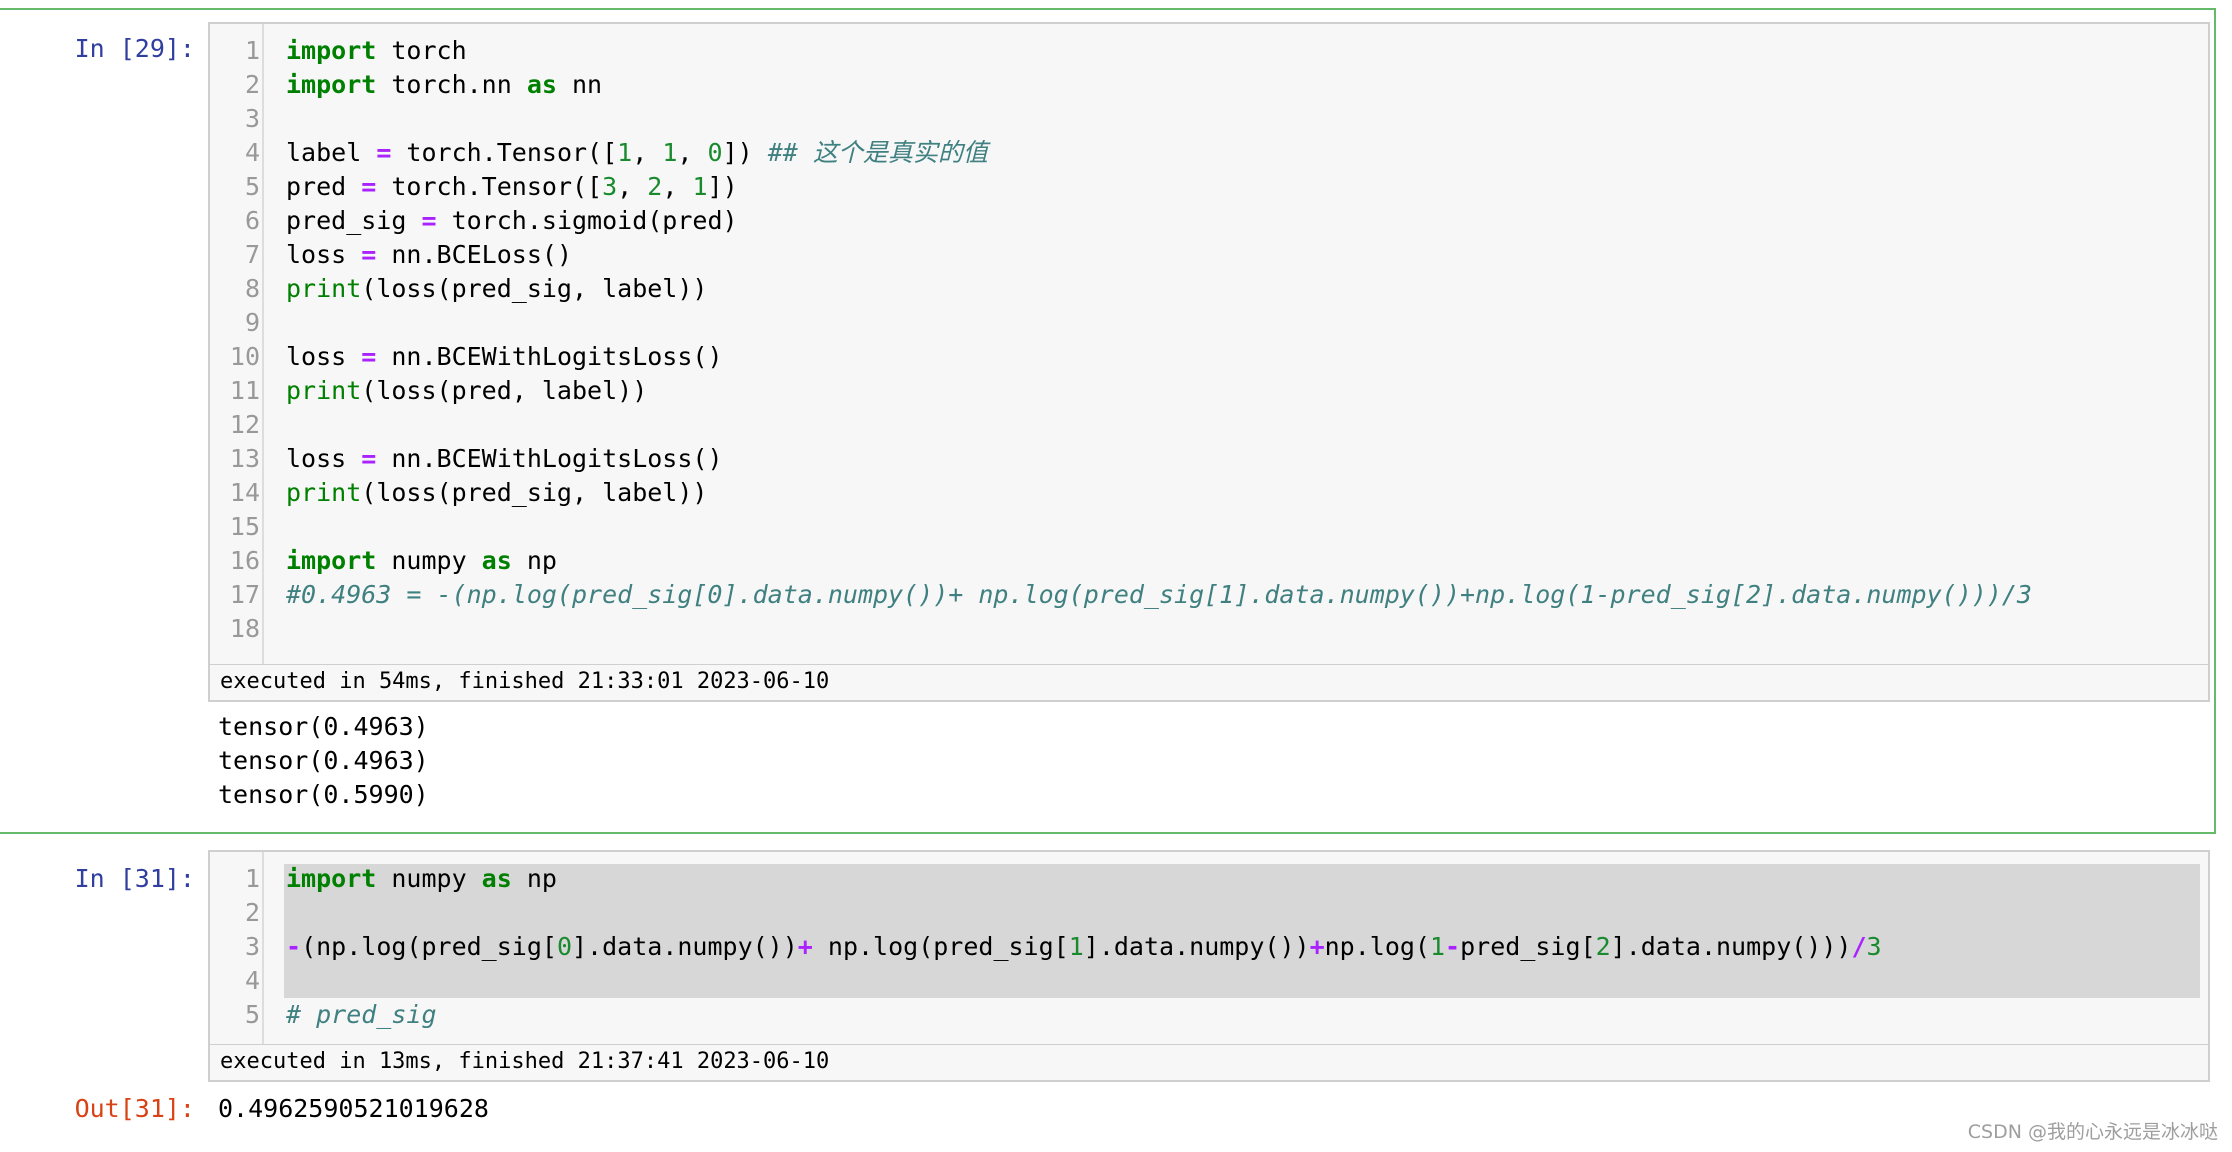  I want to click on code-line: 1 import torch, so click(1209, 51).